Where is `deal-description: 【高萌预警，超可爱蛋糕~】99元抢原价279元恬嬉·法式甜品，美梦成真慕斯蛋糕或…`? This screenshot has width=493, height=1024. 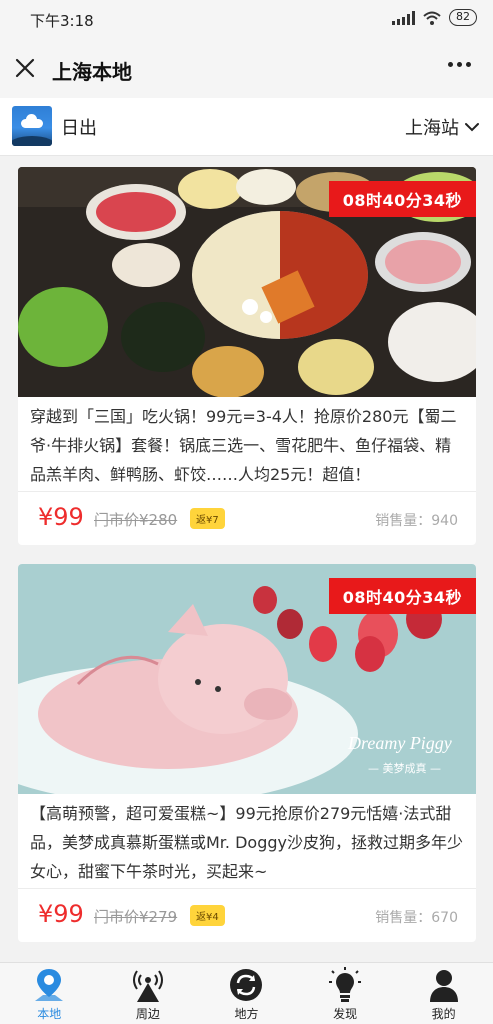 deal-description: 【高萌预警，超可爱蛋糕~】99元抢原价279元恬嬉·法式甜品，美梦成真慕斯蛋糕或… is located at coordinates (246, 842).